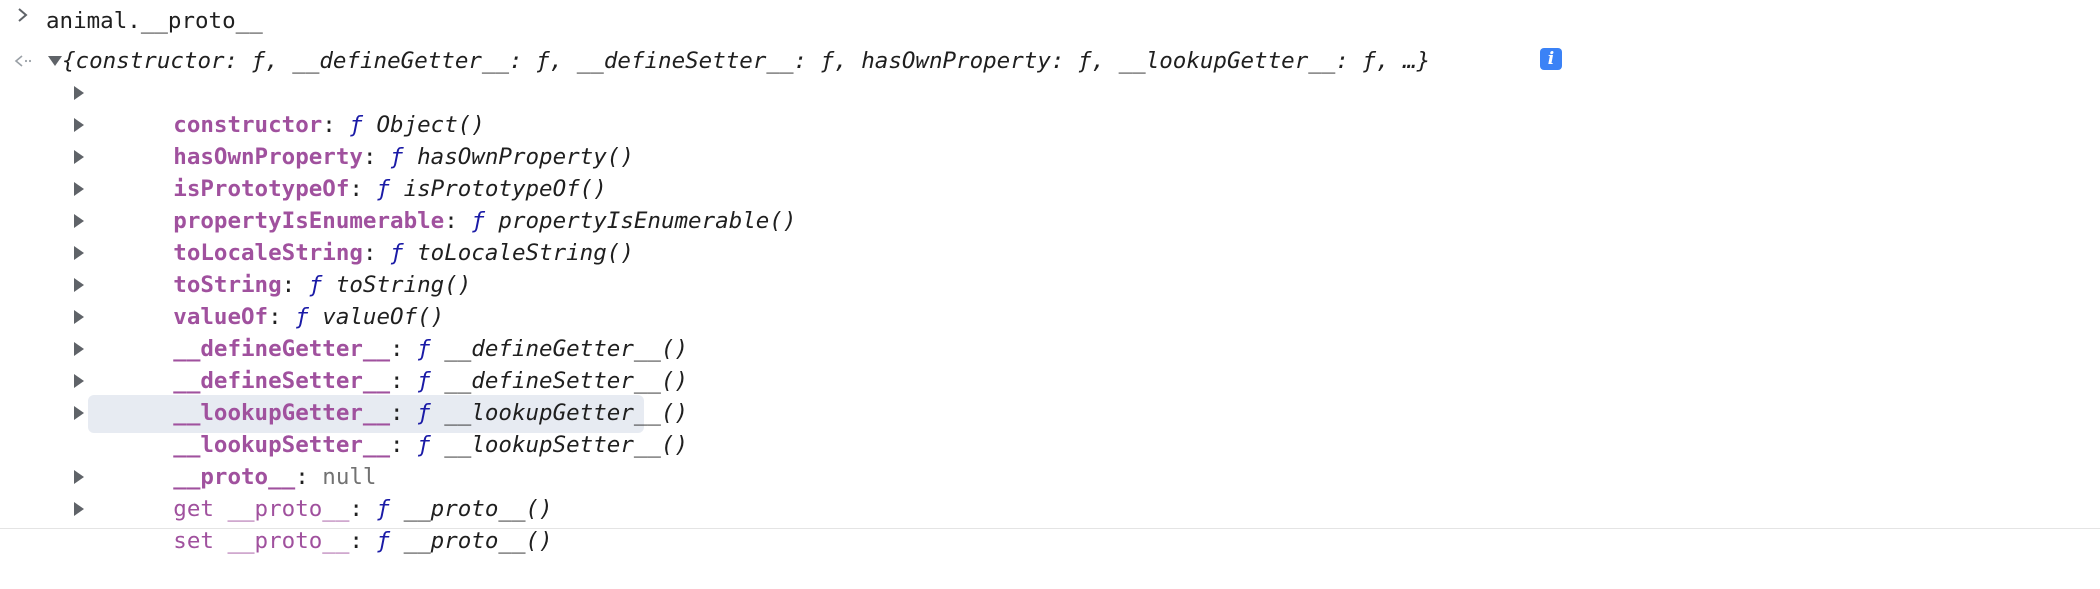 This screenshot has height=589, width=2100. I want to click on result-arrow-icon, so click(23, 61).